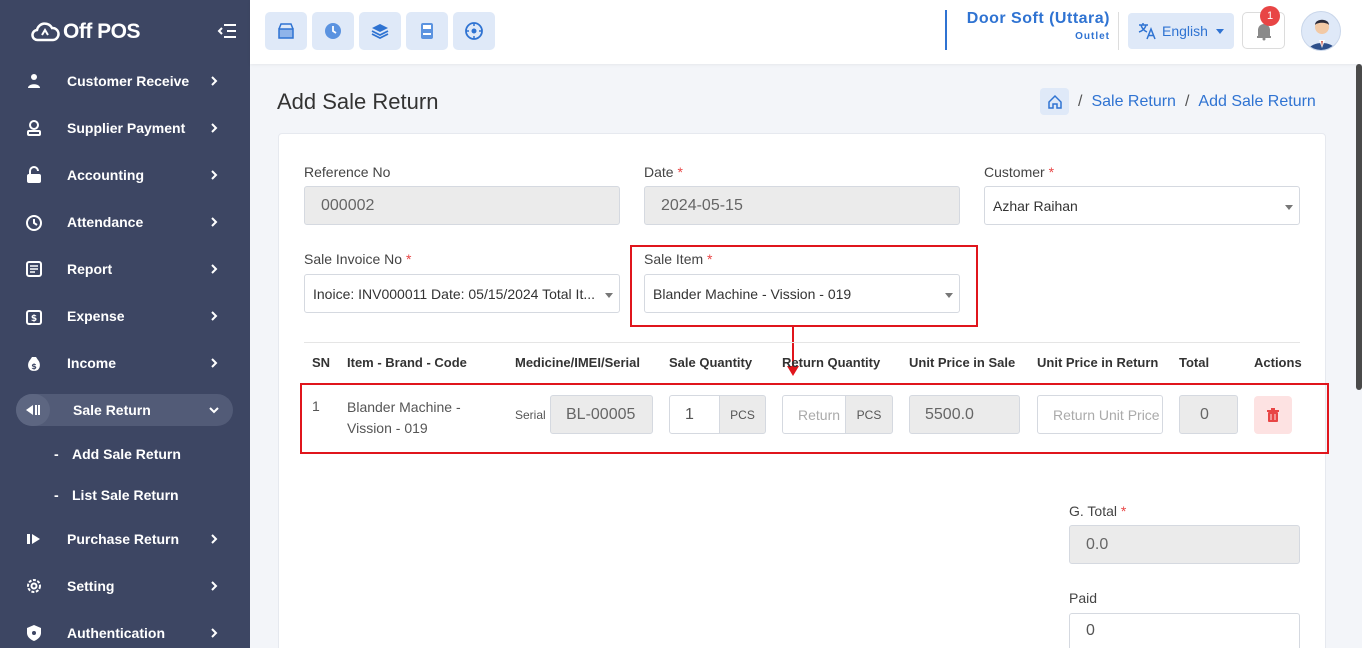 The image size is (1362, 648). I want to click on sidebar-item-label: Supplier Payment, so click(126, 127).